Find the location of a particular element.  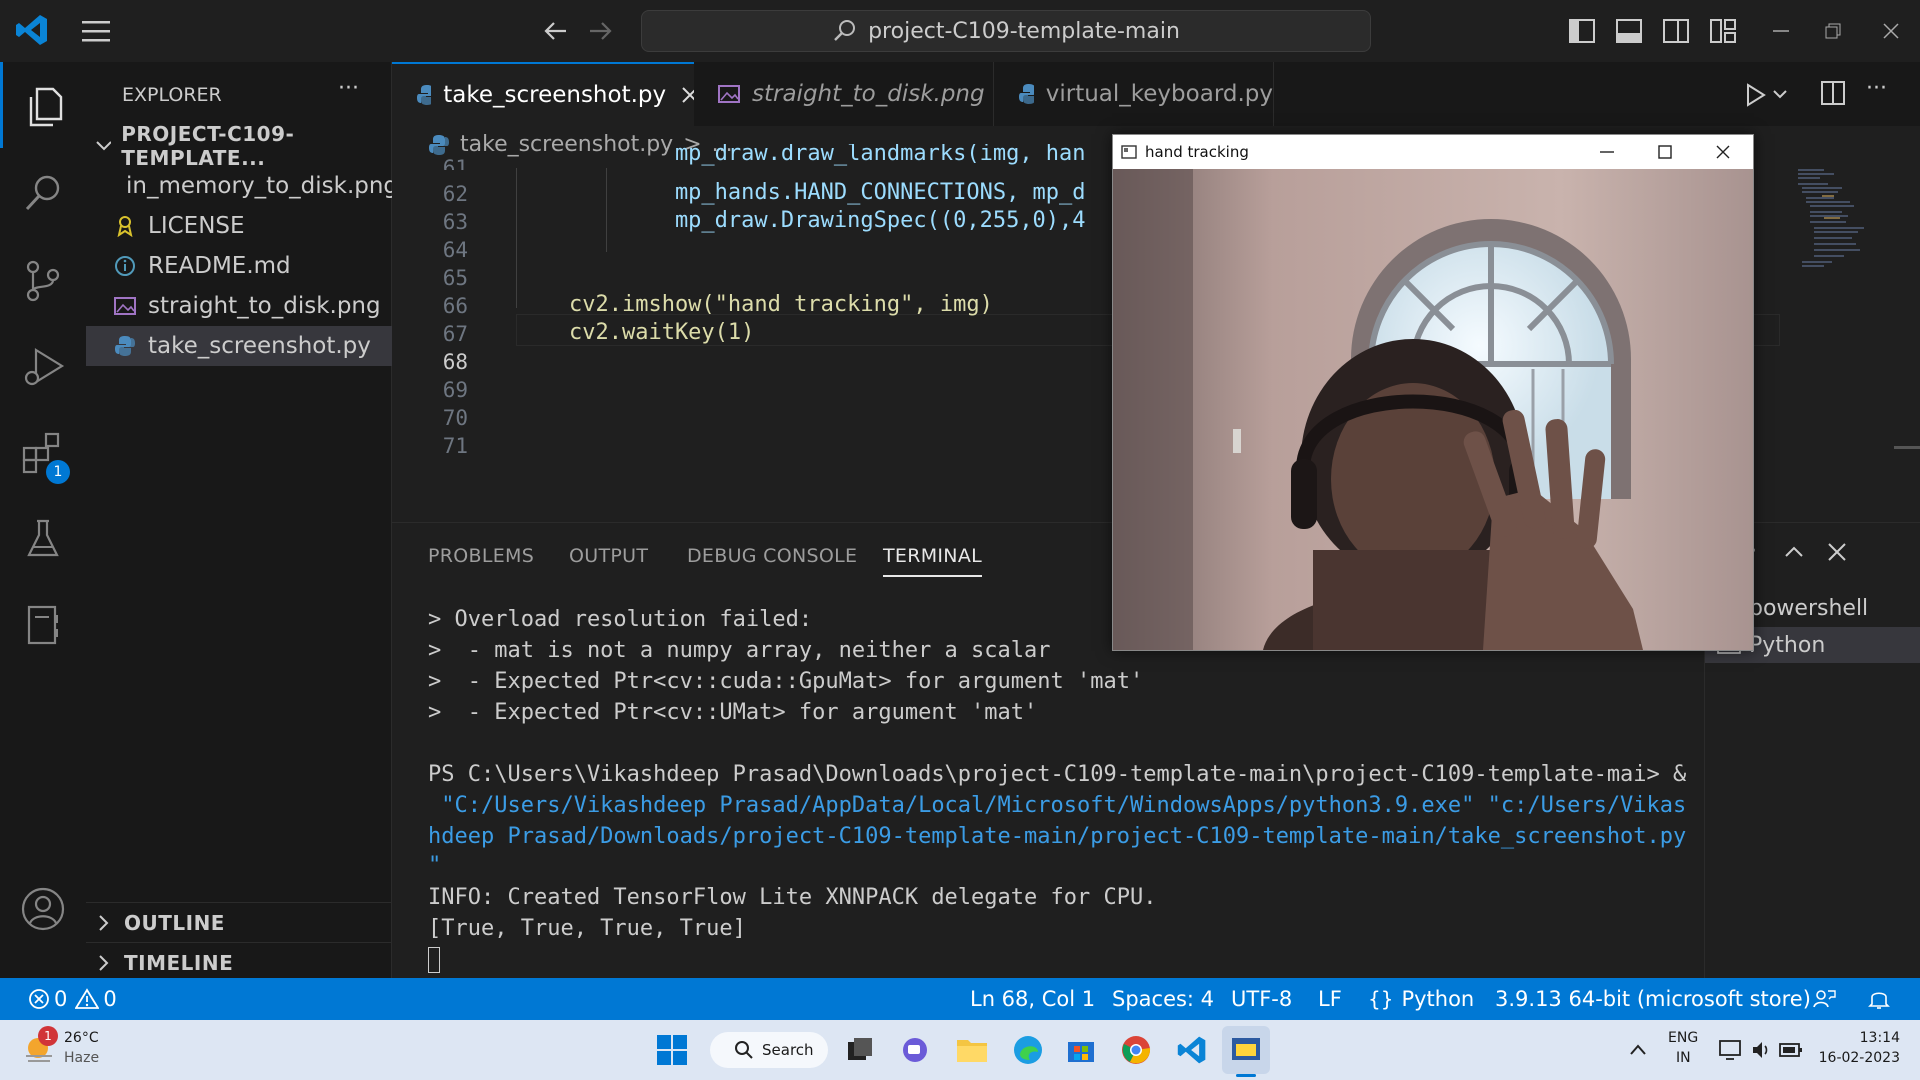

notebook-icon is located at coordinates (43, 625).